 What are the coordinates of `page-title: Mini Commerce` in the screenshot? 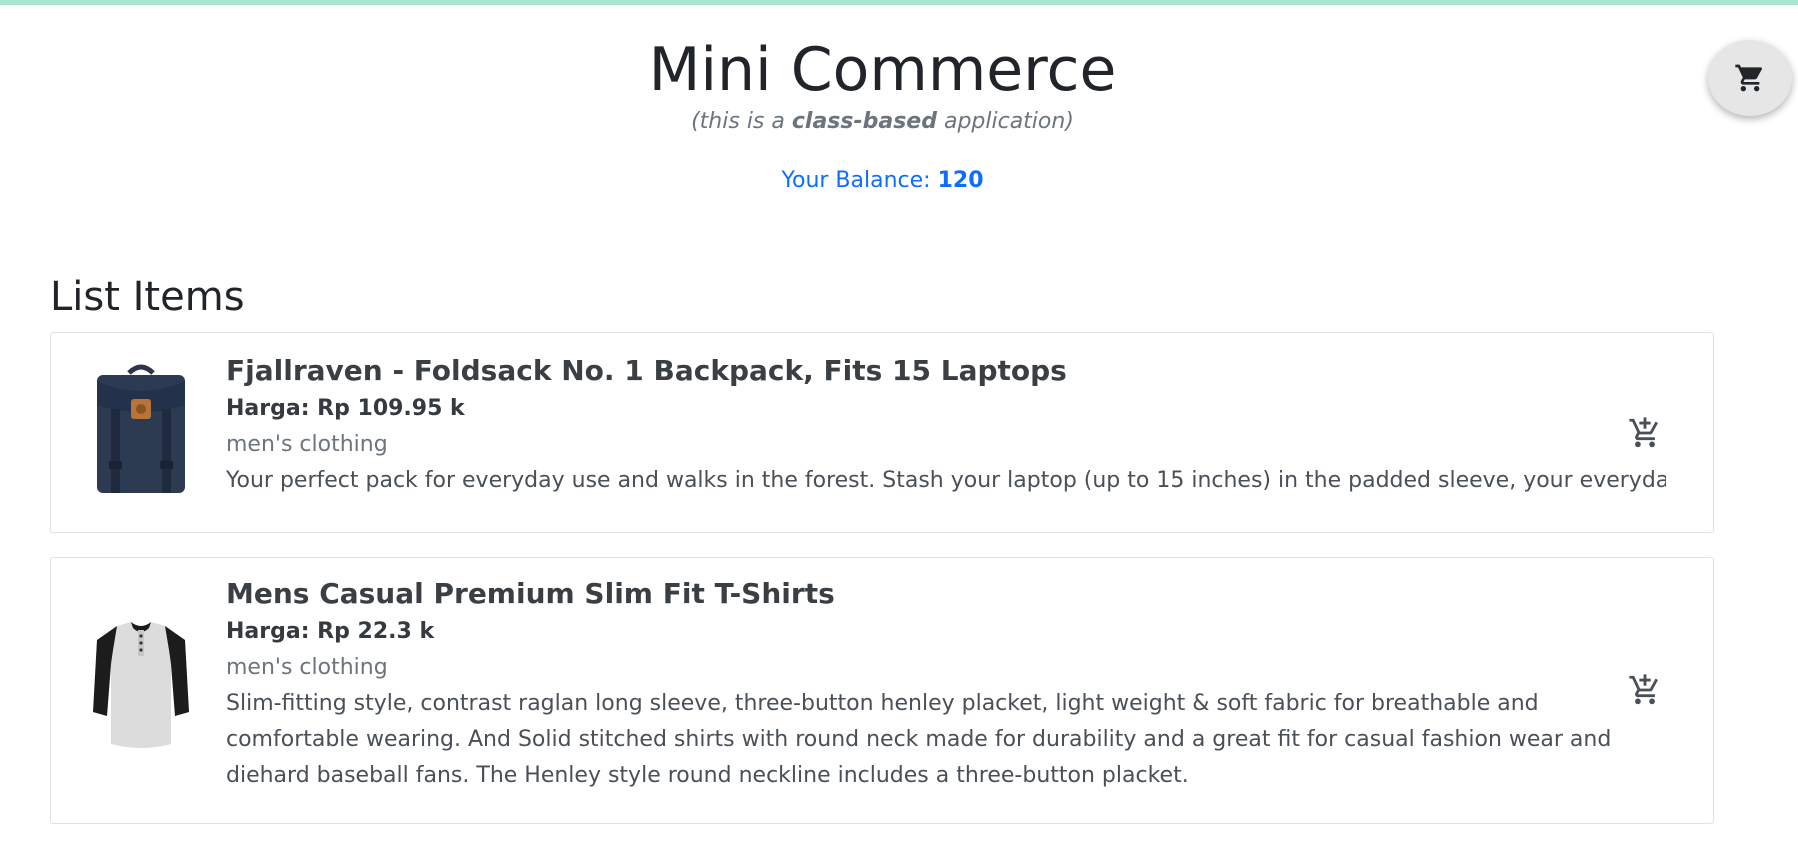 It's located at (882, 70).